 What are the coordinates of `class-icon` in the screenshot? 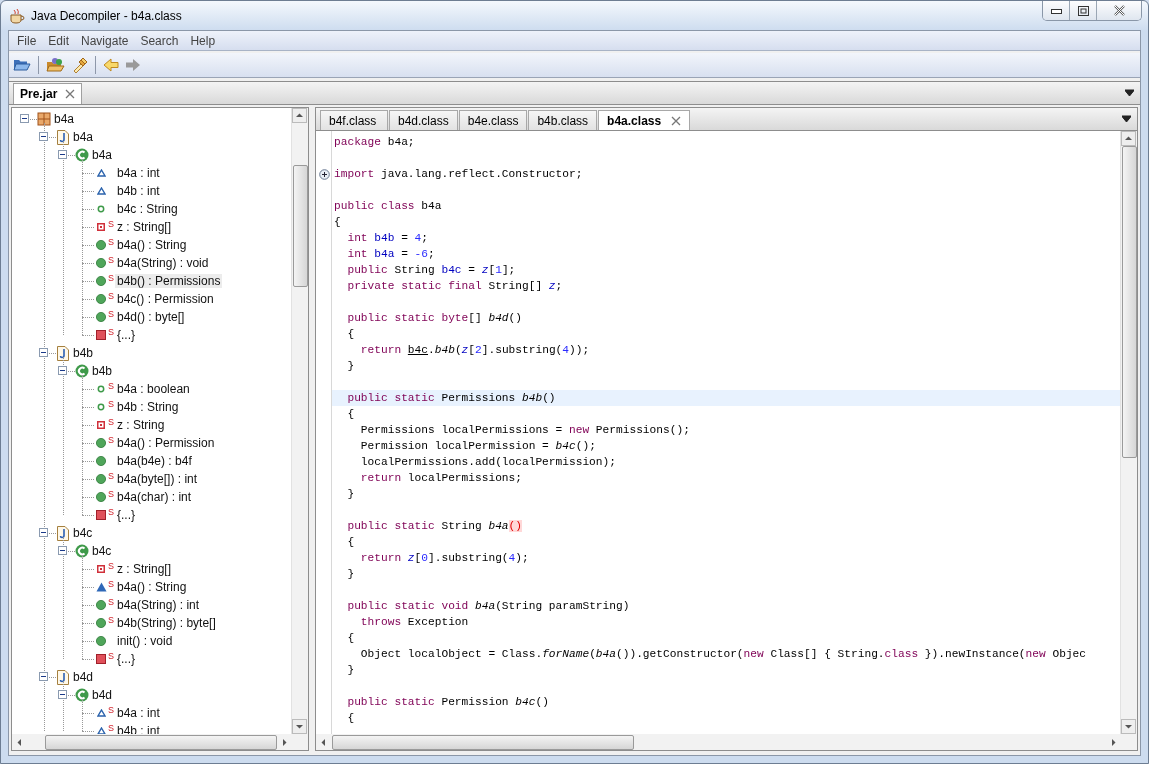 It's located at (82, 371).